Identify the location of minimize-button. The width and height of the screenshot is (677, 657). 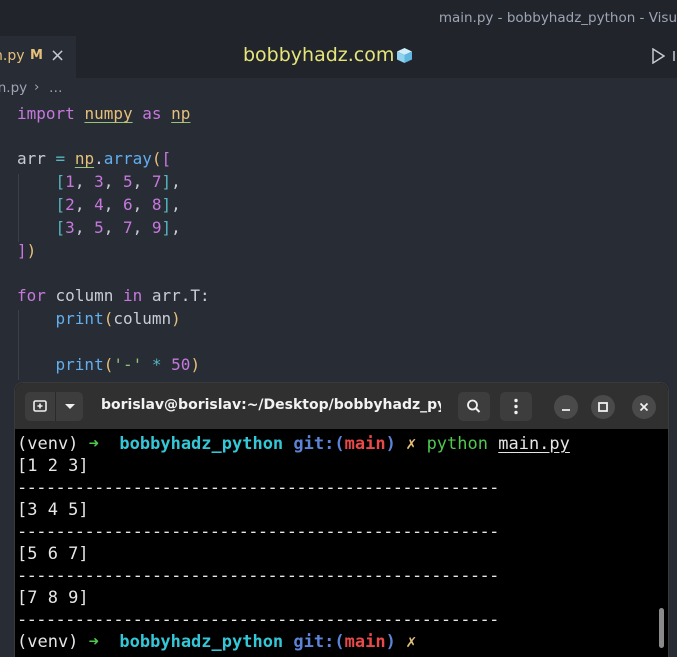
(566, 407).